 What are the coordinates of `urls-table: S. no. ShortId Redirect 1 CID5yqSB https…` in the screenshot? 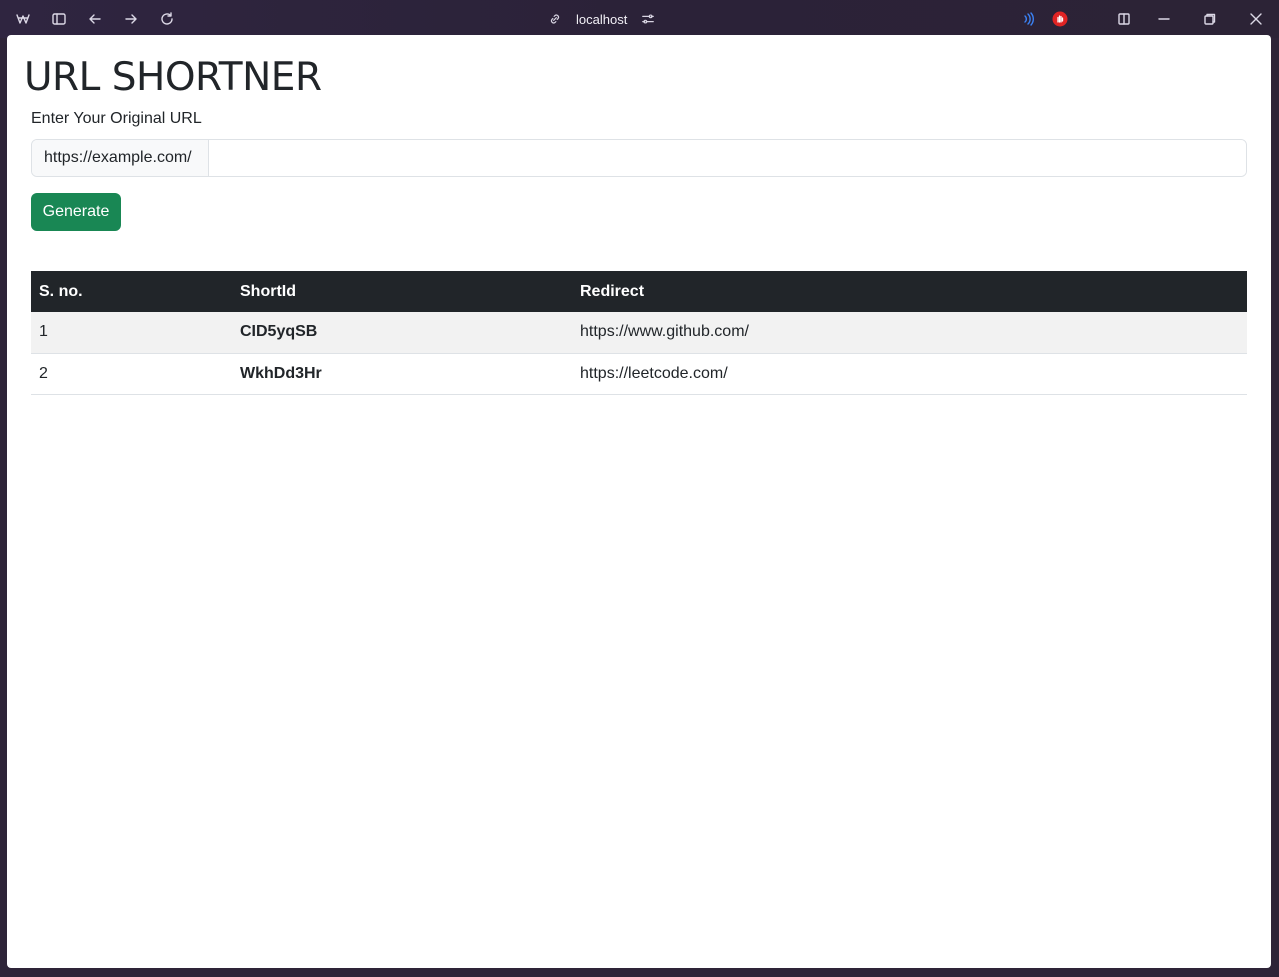 It's located at (639, 333).